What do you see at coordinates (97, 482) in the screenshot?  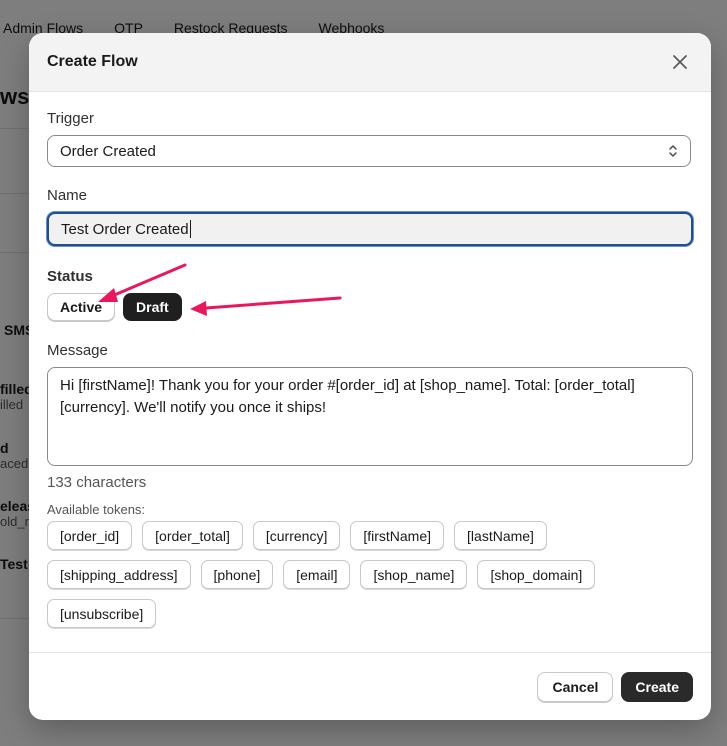 I see `character-count: 133 characters` at bounding box center [97, 482].